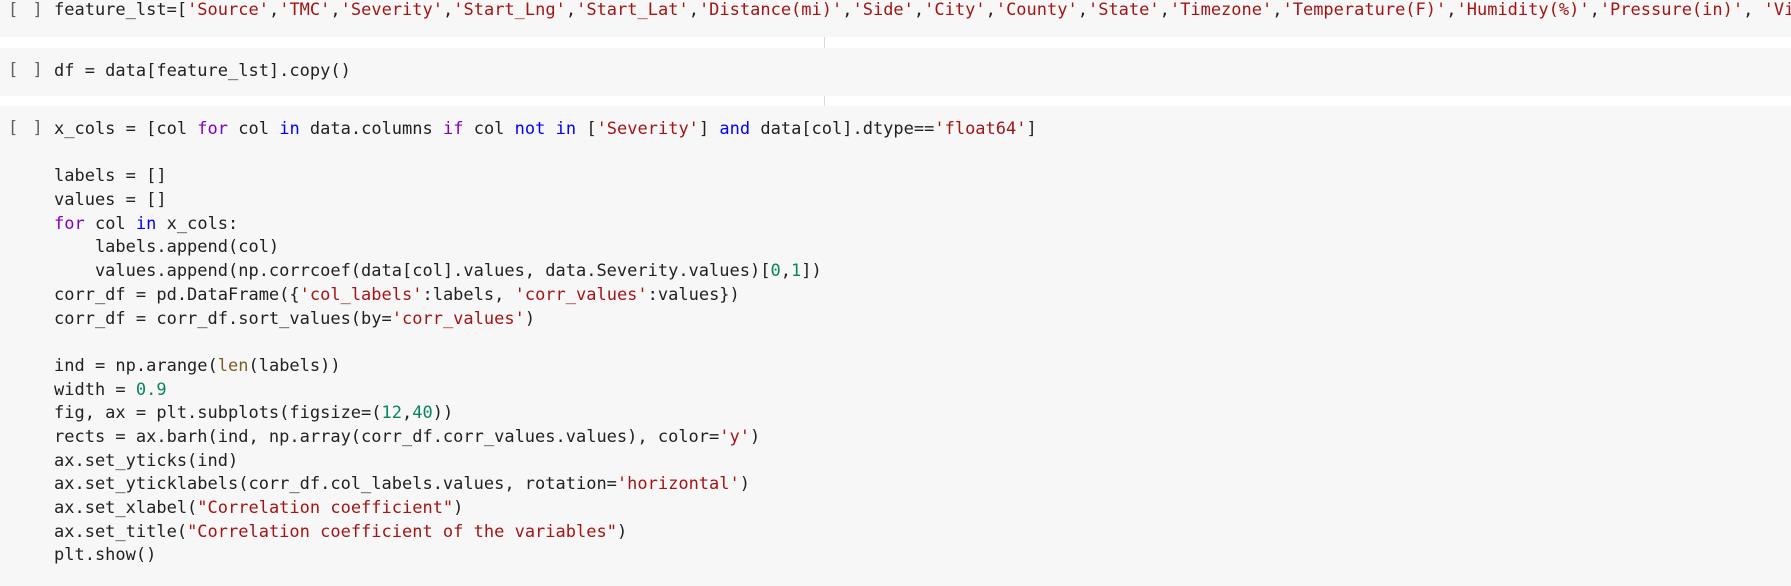 This screenshot has height=586, width=1791. Describe the element at coordinates (883, 10) in the screenshot. I see `code-token: 'Side'` at that location.